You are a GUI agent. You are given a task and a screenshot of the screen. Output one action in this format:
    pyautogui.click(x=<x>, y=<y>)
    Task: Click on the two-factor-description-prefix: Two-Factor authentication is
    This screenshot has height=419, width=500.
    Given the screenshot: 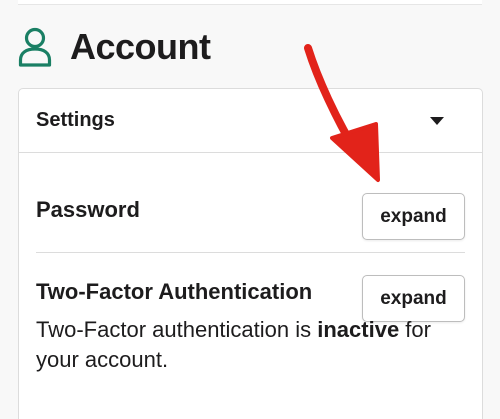 What is the action you would take?
    pyautogui.click(x=177, y=329)
    